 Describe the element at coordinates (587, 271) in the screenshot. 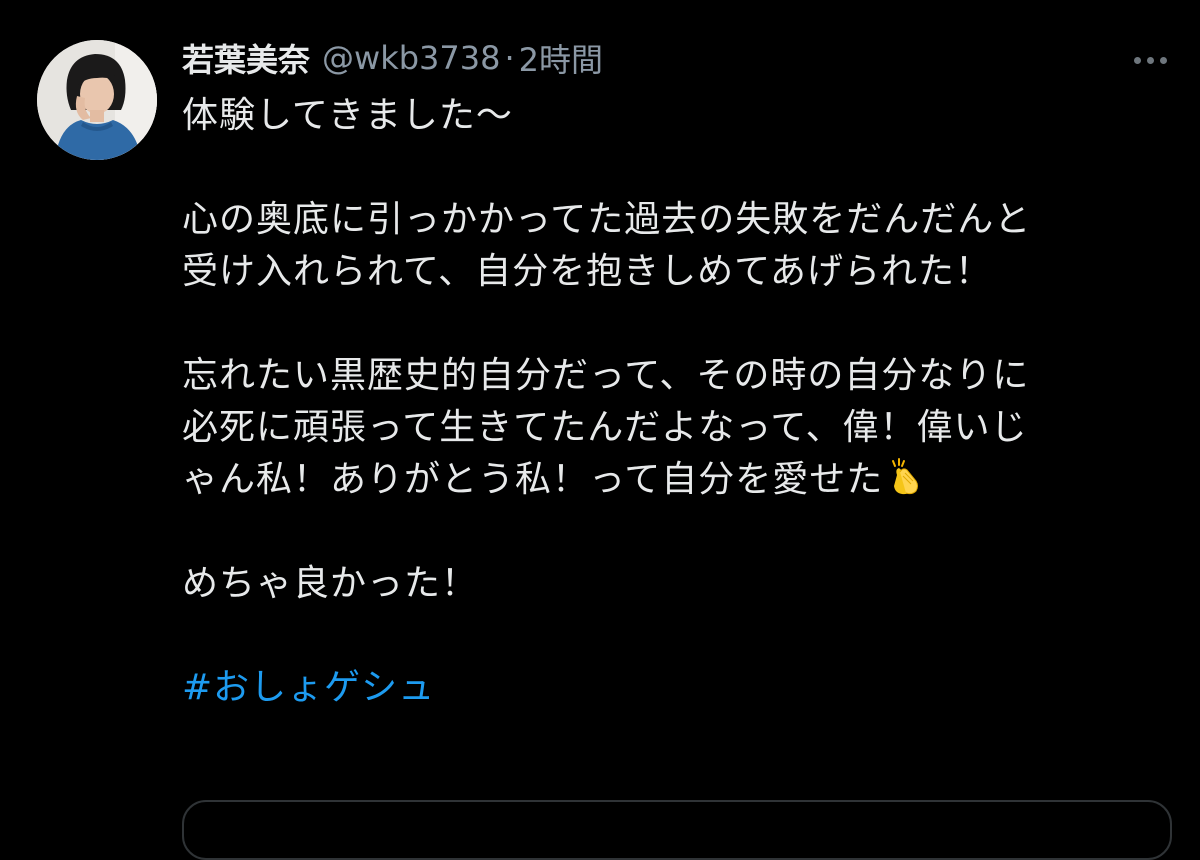

I see `tweet-line: 受け入れられて、自分を抱きしめてあげられた！` at that location.